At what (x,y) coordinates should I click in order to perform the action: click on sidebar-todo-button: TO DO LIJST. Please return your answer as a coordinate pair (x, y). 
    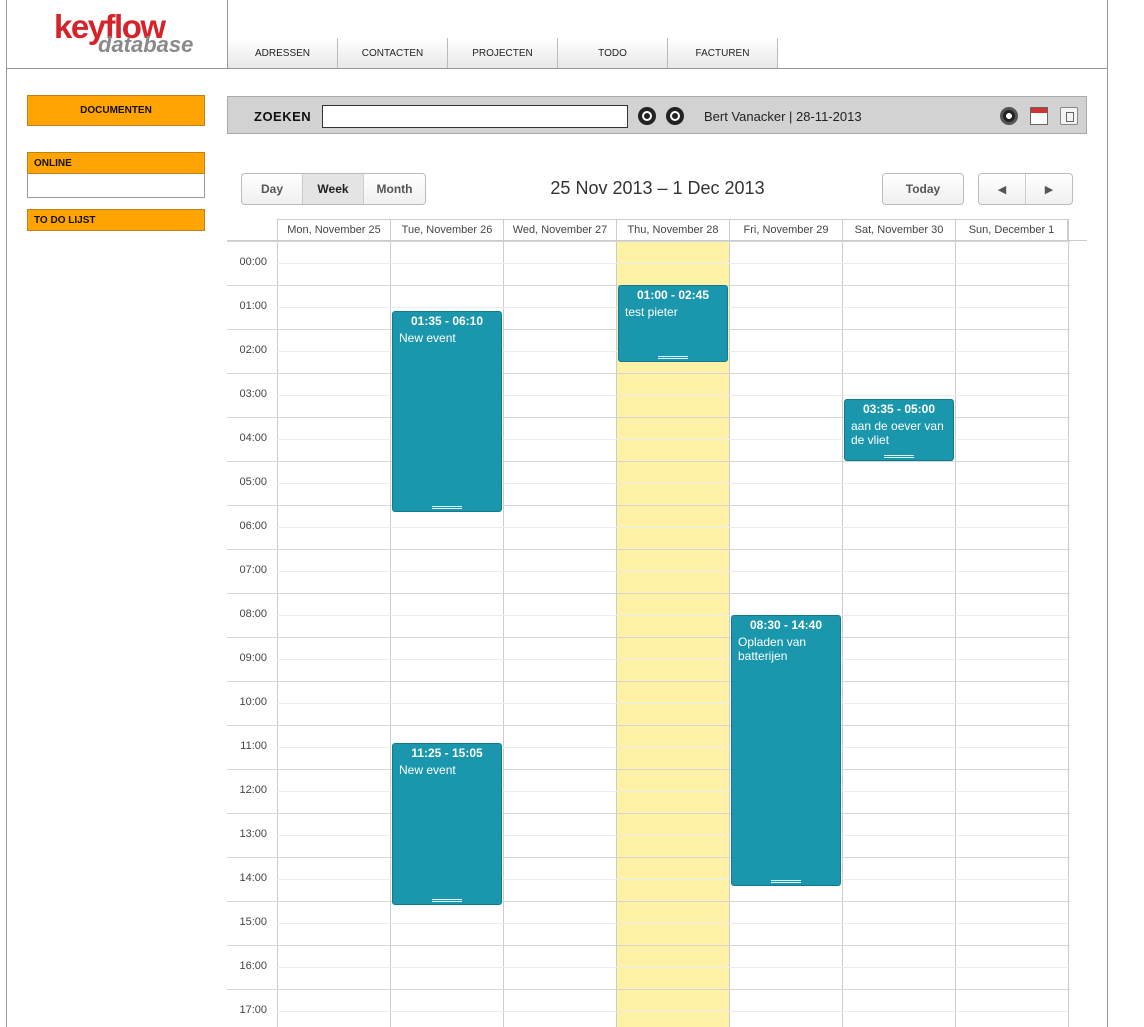
    Looking at the image, I should click on (116, 220).